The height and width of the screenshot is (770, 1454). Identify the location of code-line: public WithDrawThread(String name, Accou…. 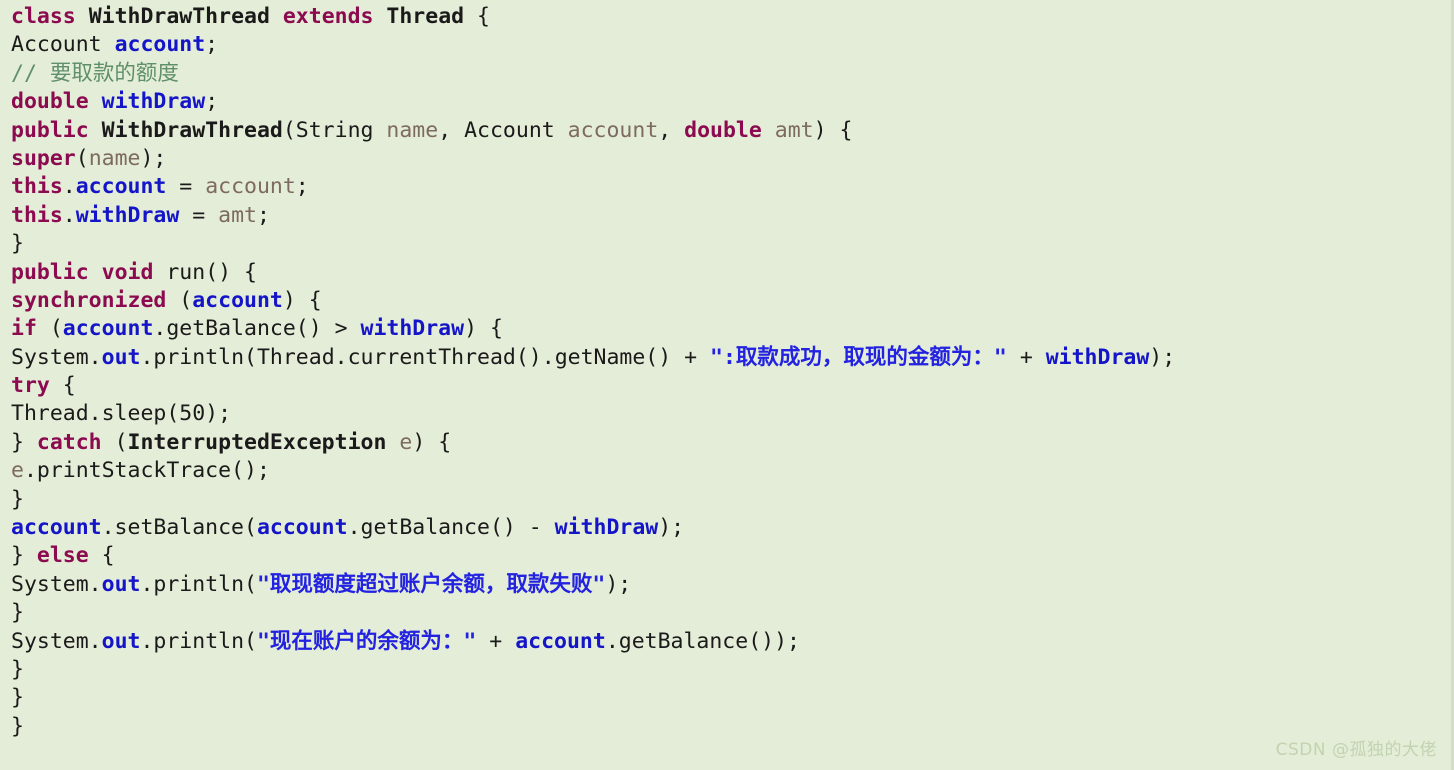
(731, 131).